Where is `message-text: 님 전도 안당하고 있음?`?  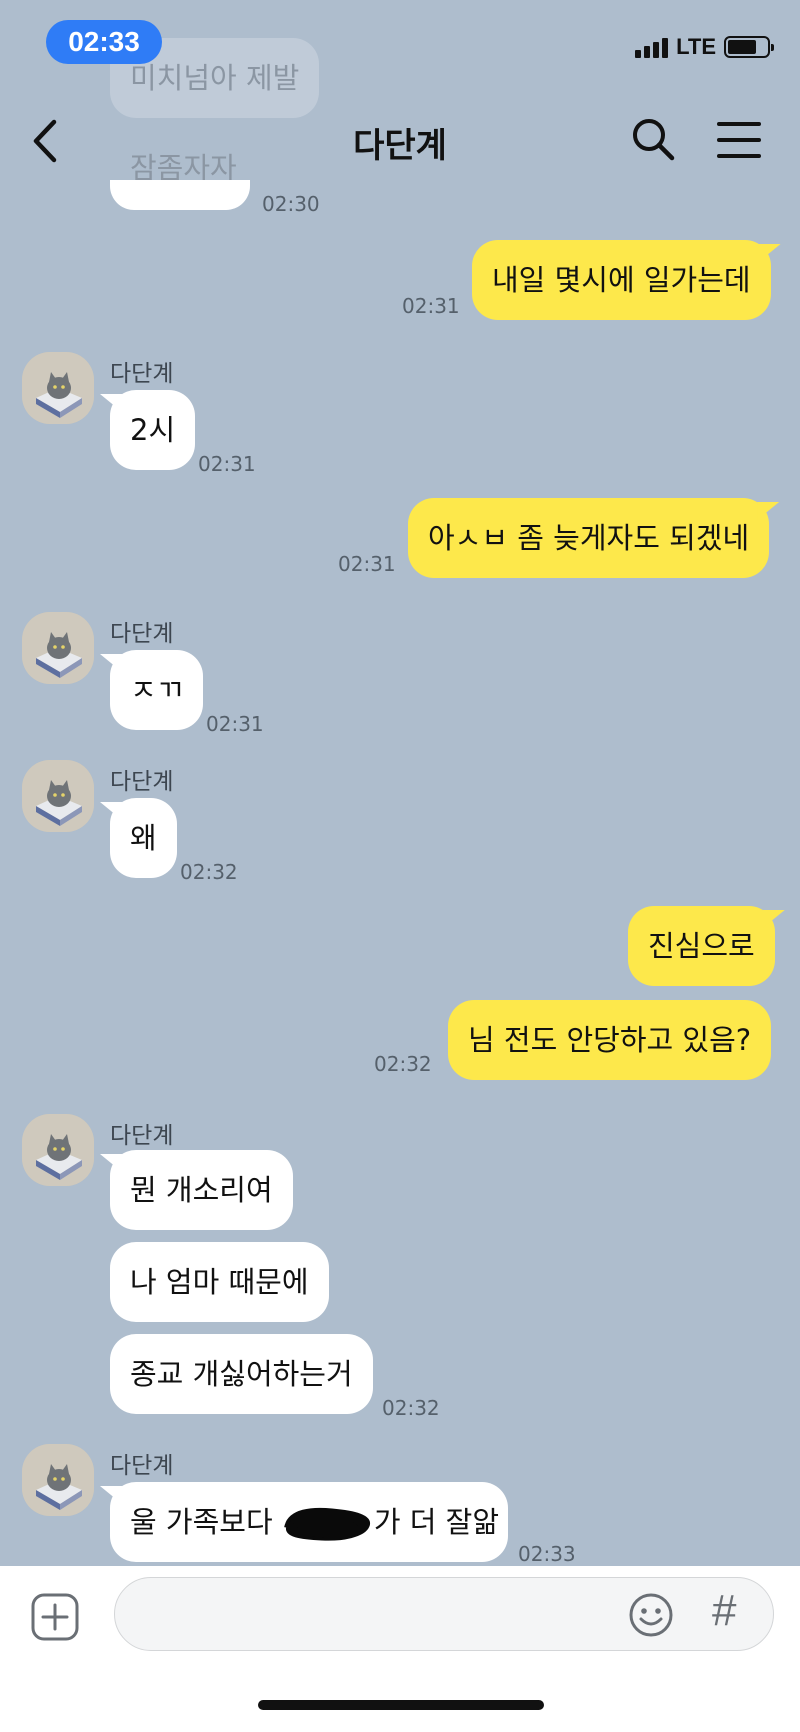
message-text: 님 전도 안당하고 있음? is located at coordinates (610, 1040).